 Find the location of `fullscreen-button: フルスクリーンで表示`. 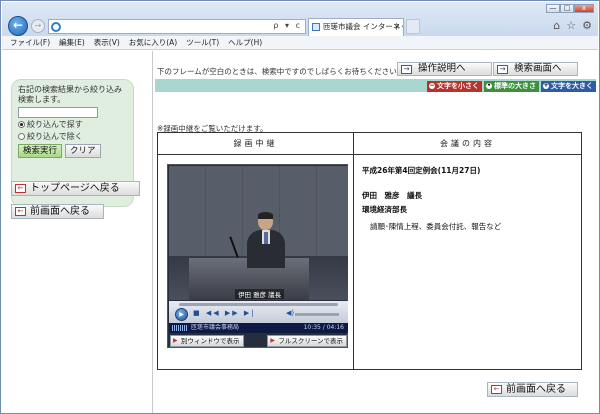

fullscreen-button: フルスクリーンで表示 is located at coordinates (307, 341).